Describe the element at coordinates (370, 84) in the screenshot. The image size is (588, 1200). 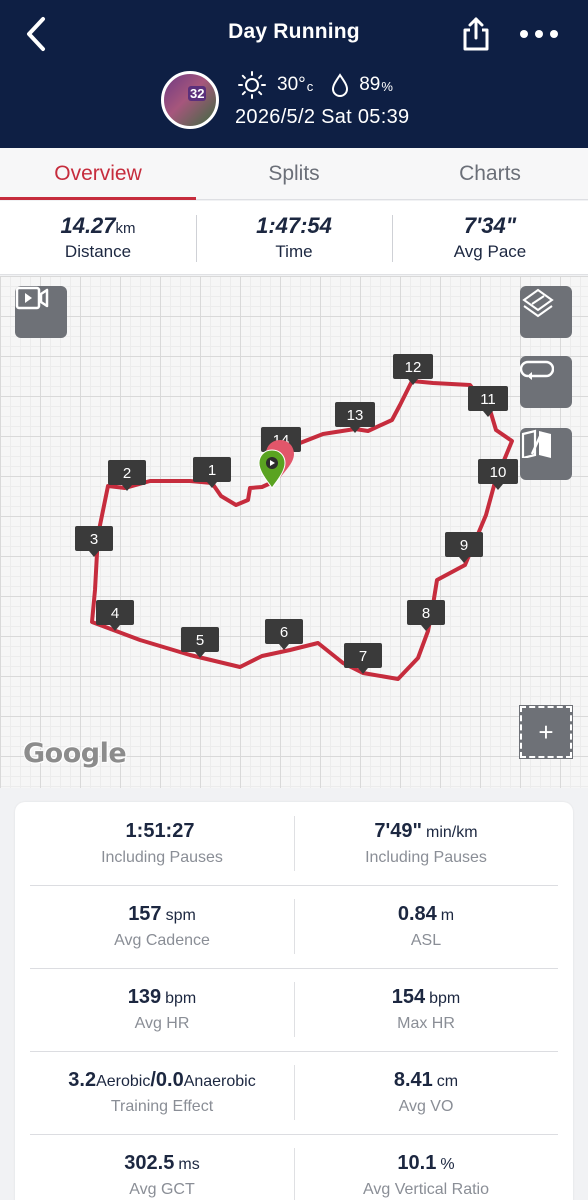
I see `humidity-value: 89` at that location.